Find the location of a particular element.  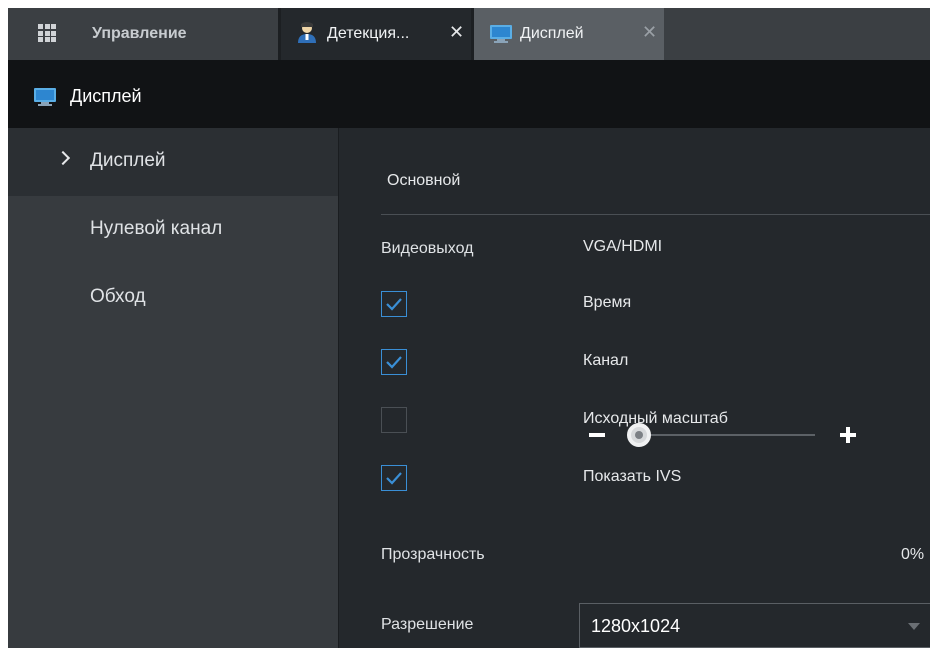

time-checkbox-label: Время is located at coordinates (607, 302).